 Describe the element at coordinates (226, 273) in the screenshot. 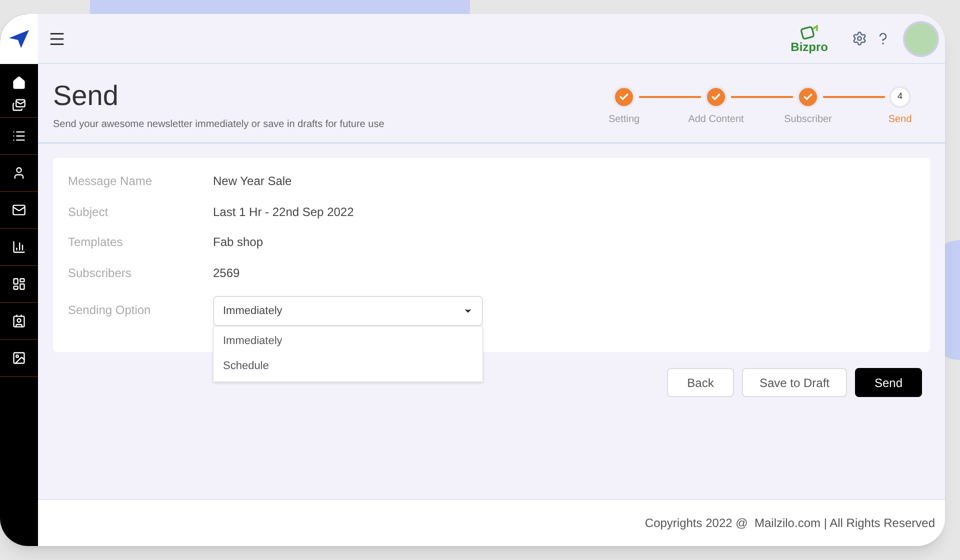

I see `field-value: 2569` at that location.